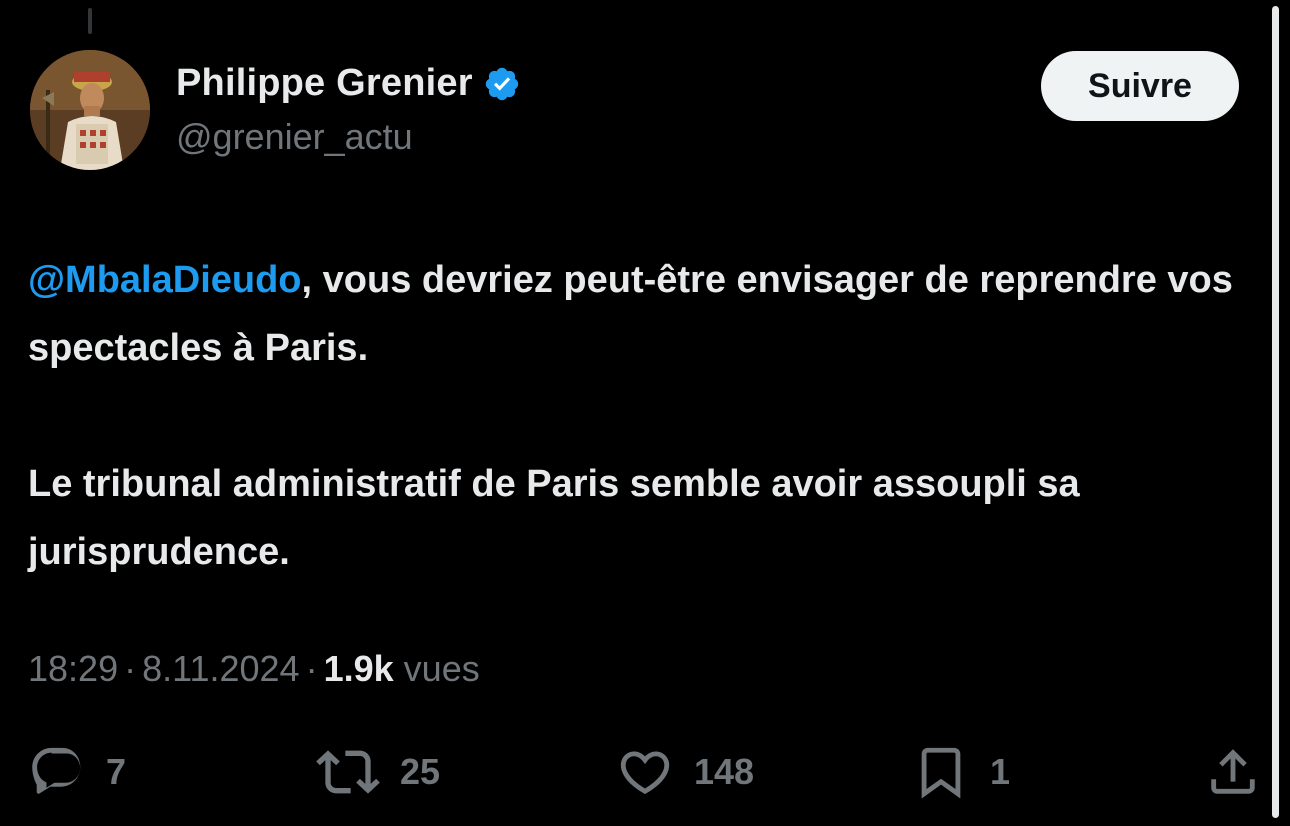 This screenshot has width=1290, height=826. Describe the element at coordinates (502, 84) in the screenshot. I see `verified-badge-icon` at that location.